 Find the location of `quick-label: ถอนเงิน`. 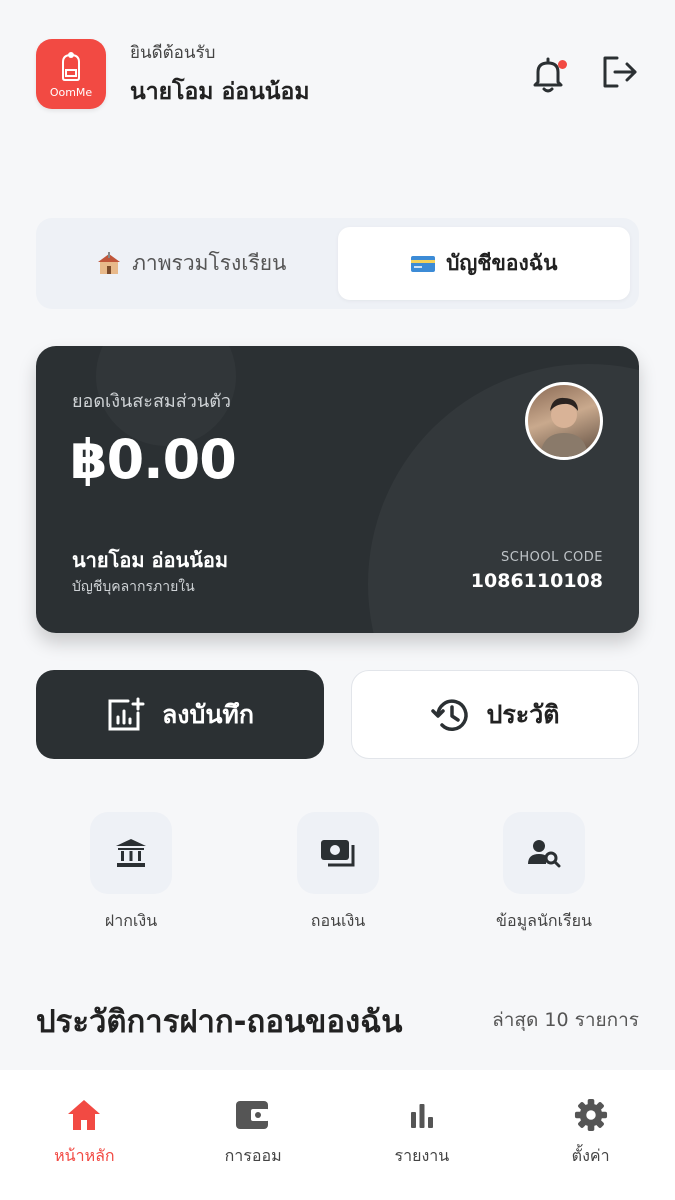

quick-label: ถอนเงิน is located at coordinates (338, 920).